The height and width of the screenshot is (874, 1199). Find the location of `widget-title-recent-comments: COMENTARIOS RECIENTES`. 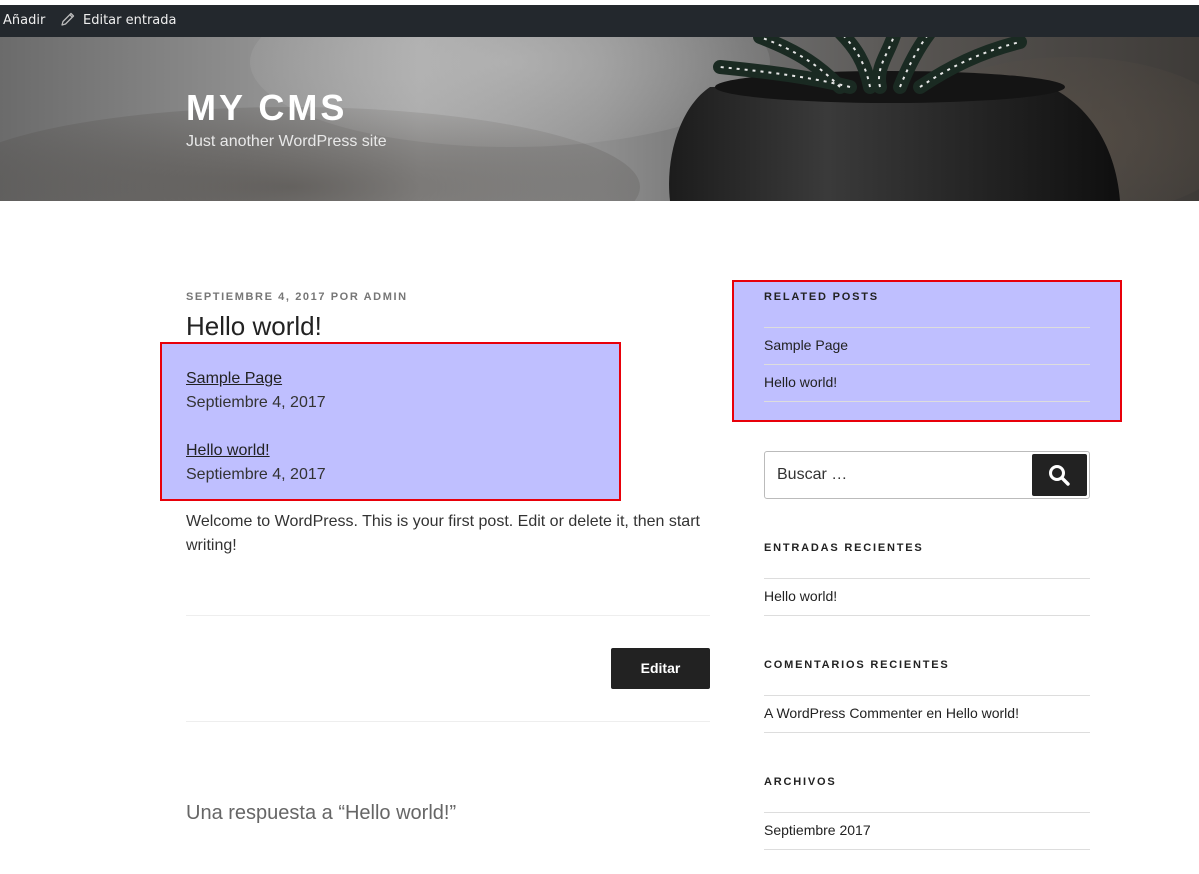

widget-title-recent-comments: COMENTARIOS RECIENTES is located at coordinates (857, 665).